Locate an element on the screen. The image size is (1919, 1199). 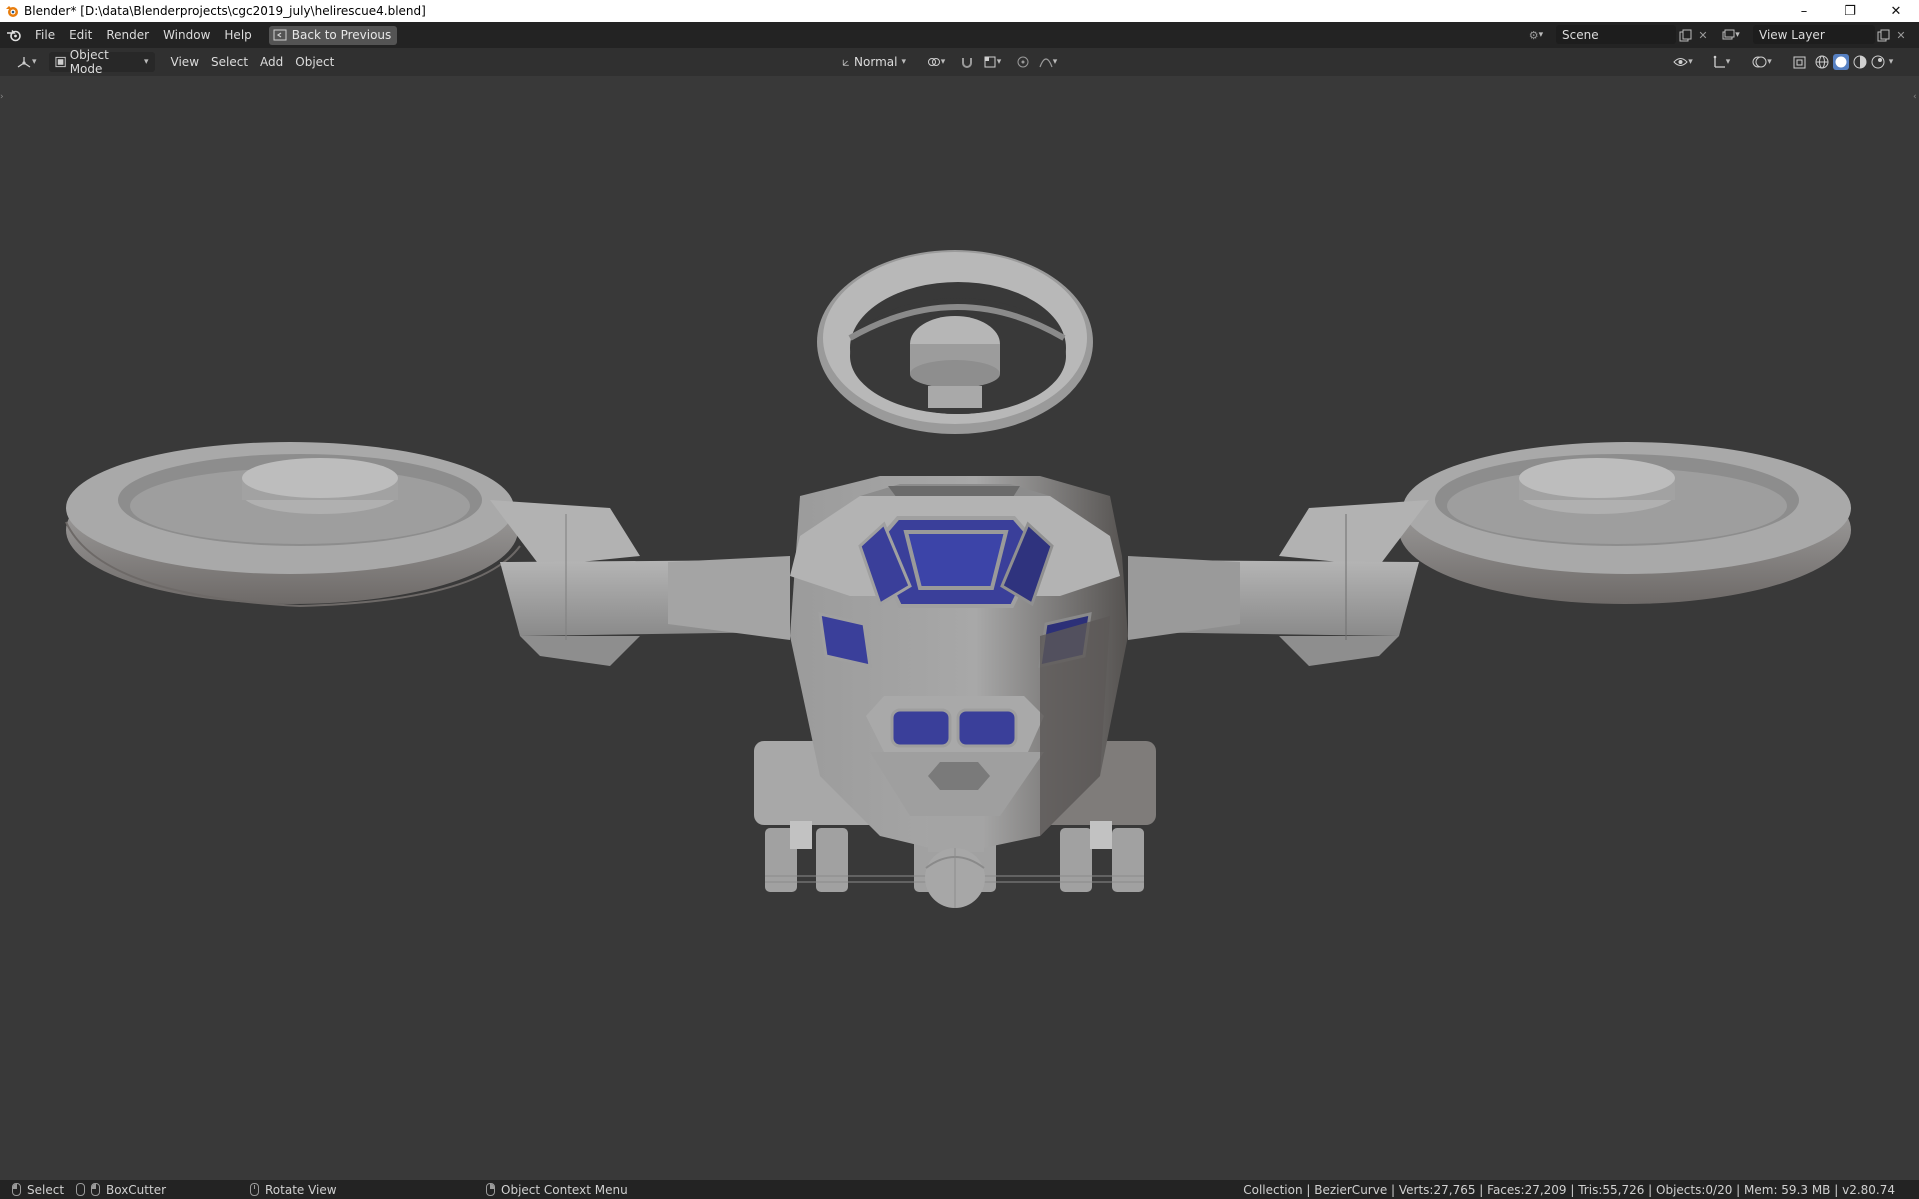
magnet-icon is located at coordinates (967, 63).